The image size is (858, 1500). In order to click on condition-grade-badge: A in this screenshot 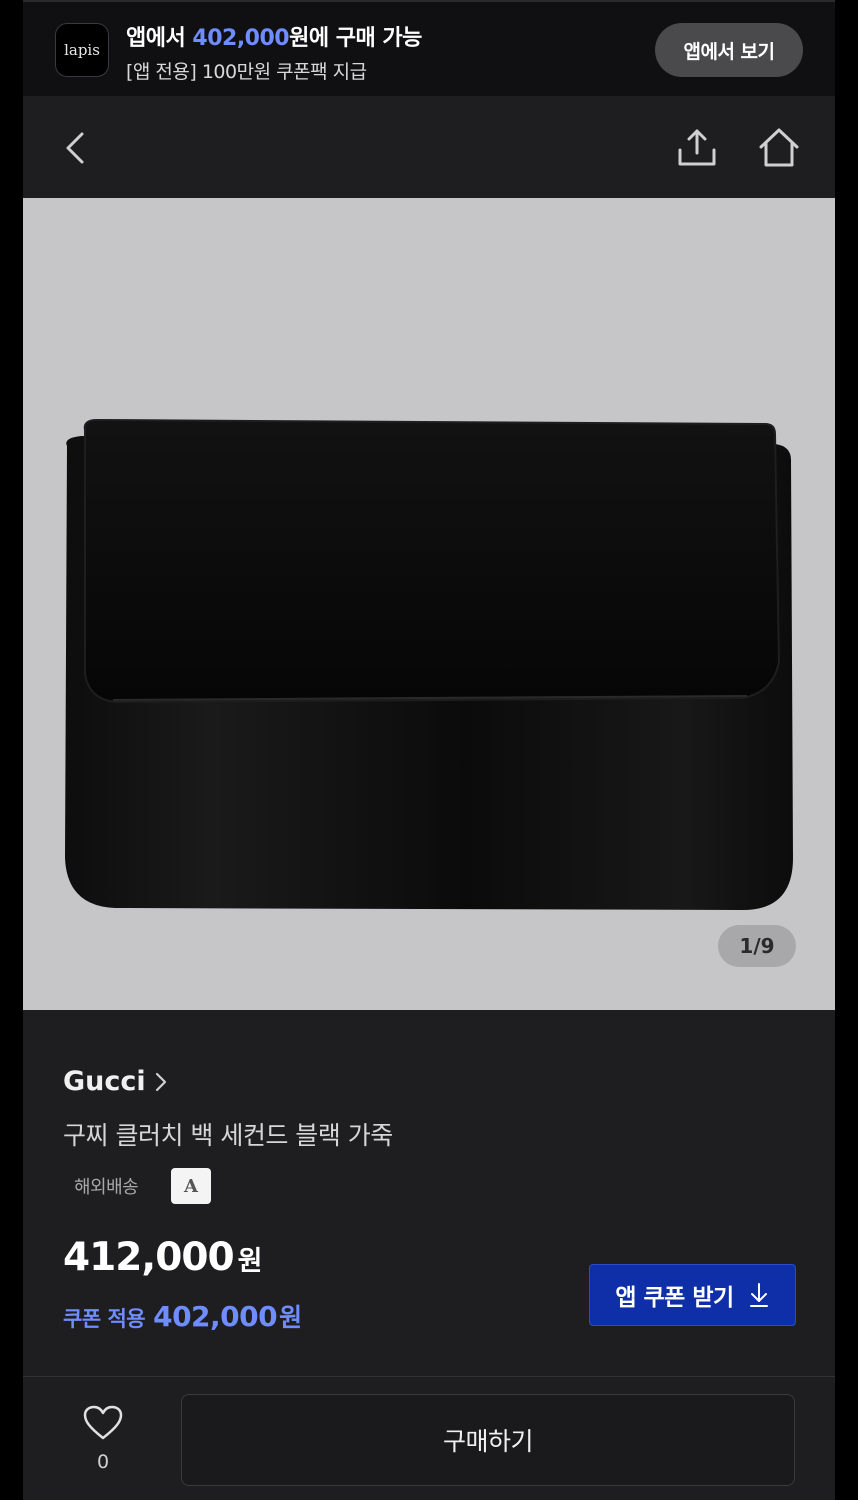, I will do `click(191, 1186)`.